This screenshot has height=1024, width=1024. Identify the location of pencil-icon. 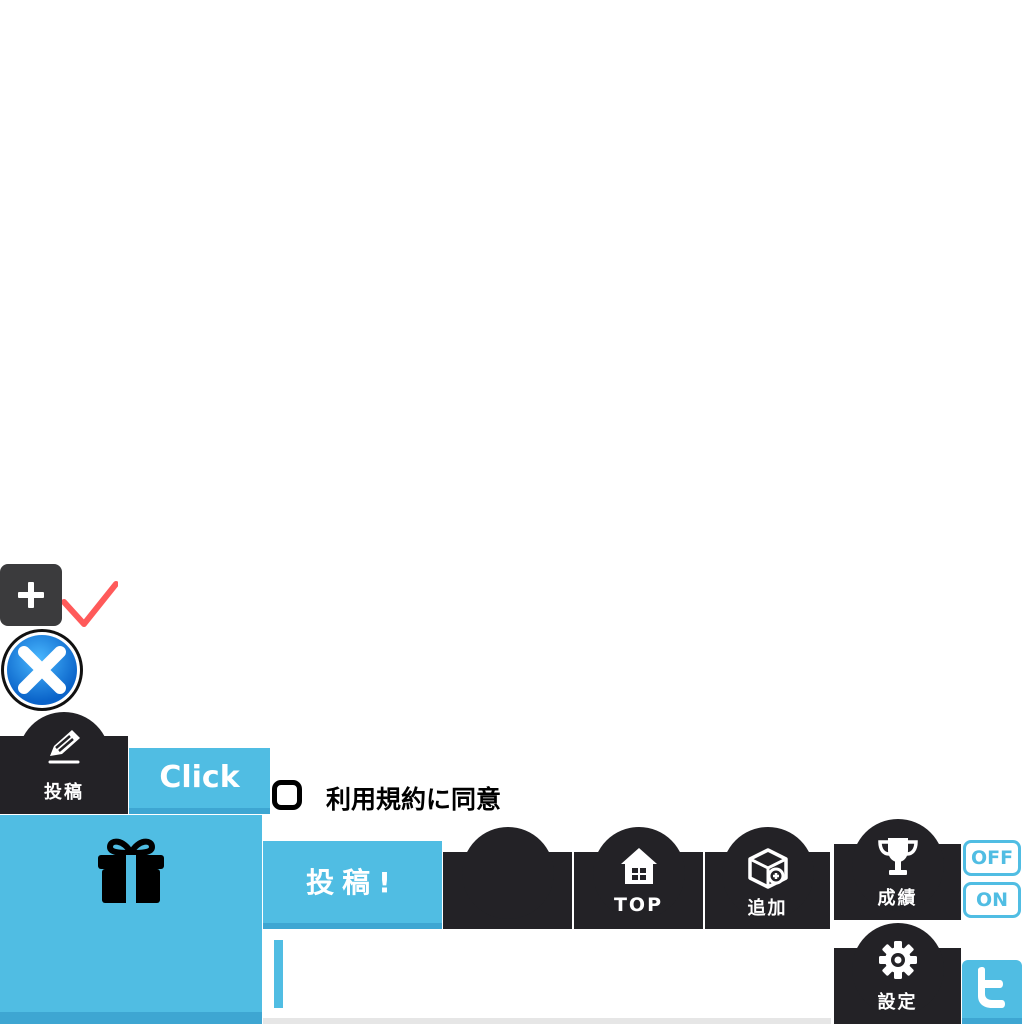
(64, 747).